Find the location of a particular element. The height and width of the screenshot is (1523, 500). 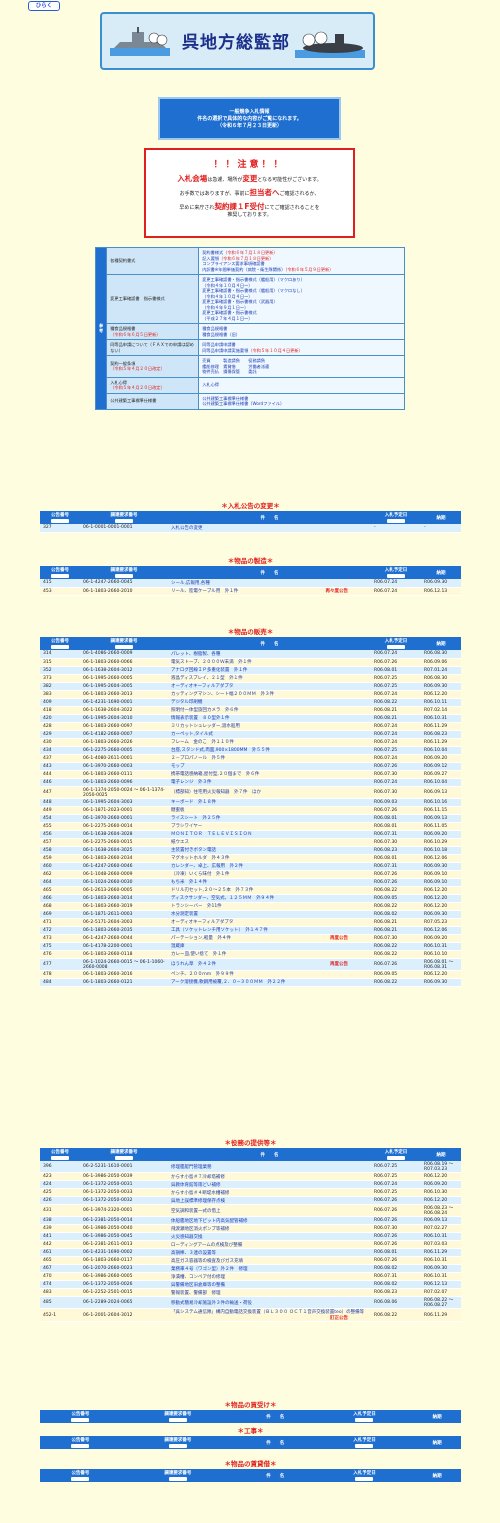

item-name-link: 情報表示装置 ８０型外１件 is located at coordinates (269, 718).